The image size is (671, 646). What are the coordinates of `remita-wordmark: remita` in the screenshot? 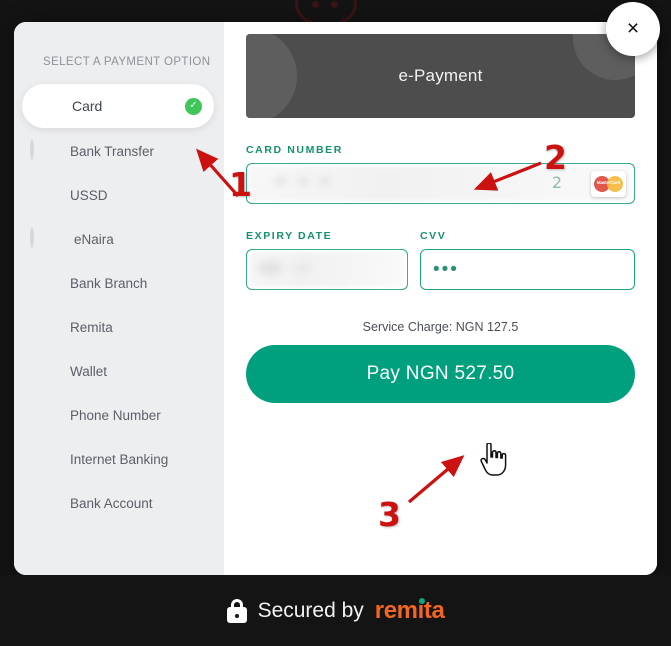 It's located at (409, 610).